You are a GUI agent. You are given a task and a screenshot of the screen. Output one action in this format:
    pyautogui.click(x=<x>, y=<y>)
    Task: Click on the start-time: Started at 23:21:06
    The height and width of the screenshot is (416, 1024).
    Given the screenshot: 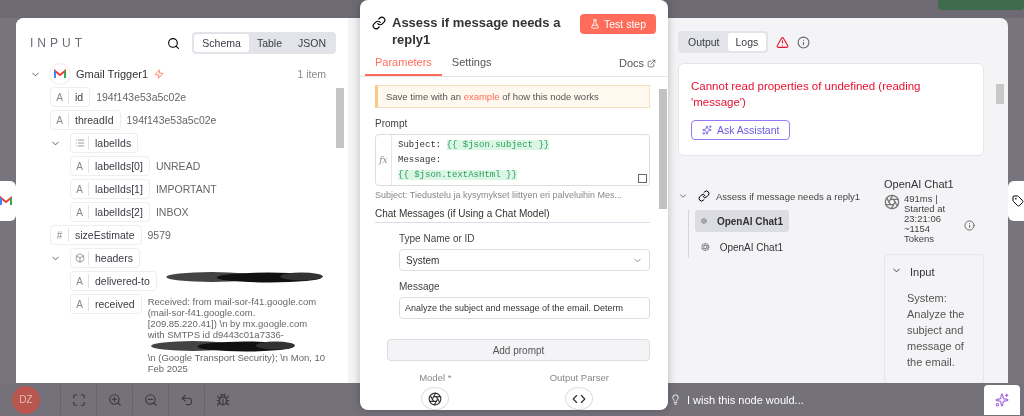 What is the action you would take?
    pyautogui.click(x=925, y=214)
    